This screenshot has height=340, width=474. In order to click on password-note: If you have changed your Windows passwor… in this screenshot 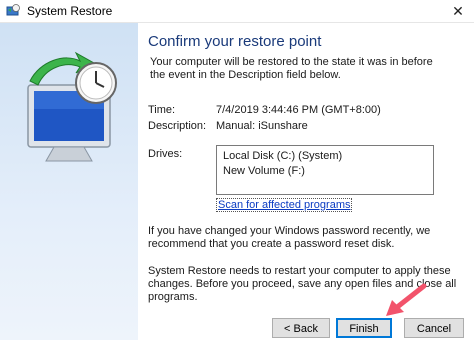, I will do `click(289, 237)`.